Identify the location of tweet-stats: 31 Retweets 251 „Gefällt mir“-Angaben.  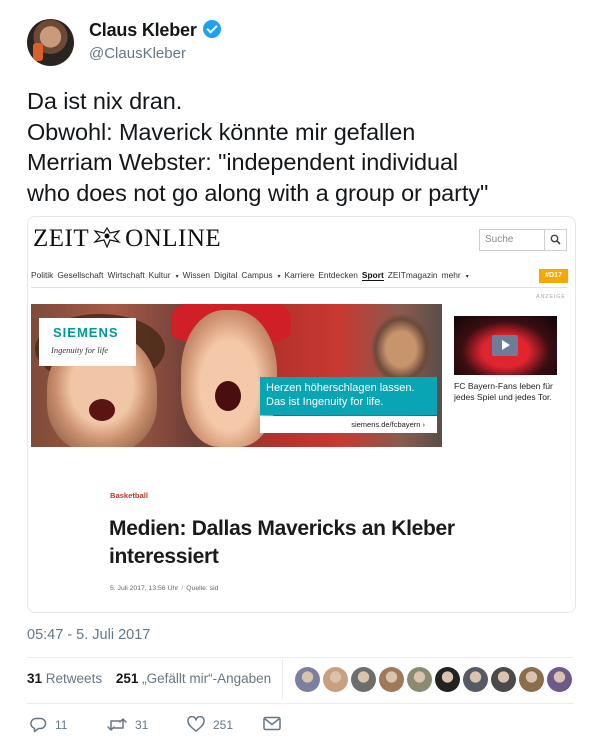
(149, 678).